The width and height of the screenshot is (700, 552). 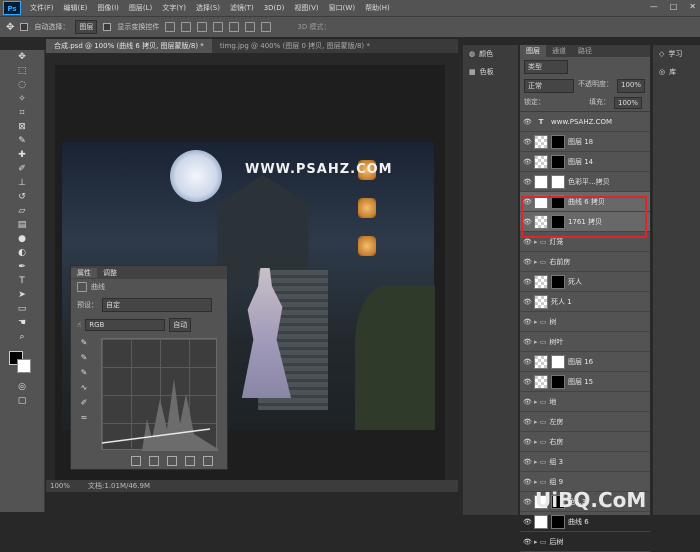 I want to click on align-bottom-icon, so click(x=250, y=27).